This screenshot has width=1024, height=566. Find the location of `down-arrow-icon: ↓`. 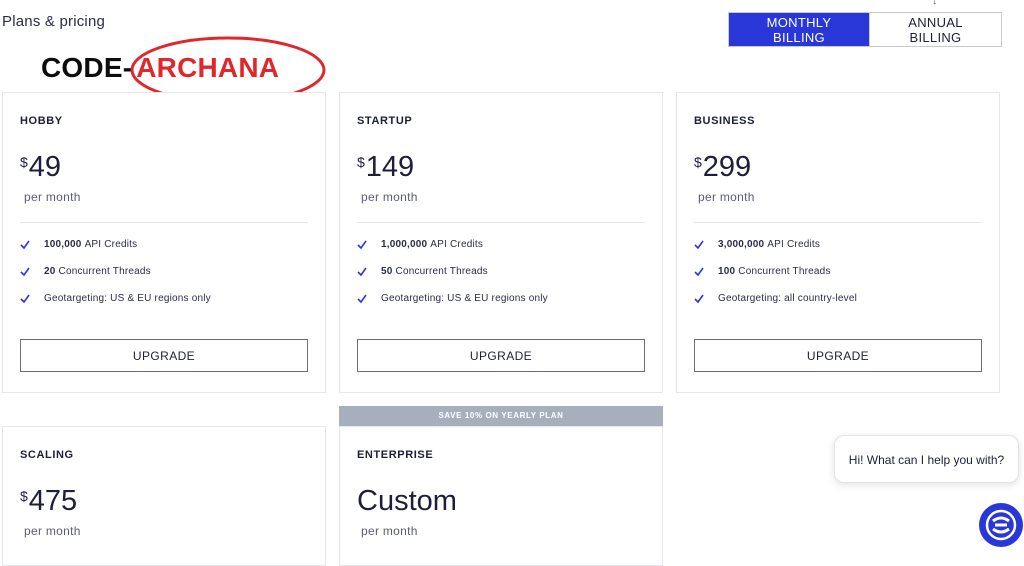

down-arrow-icon: ↓ is located at coordinates (934, 3).